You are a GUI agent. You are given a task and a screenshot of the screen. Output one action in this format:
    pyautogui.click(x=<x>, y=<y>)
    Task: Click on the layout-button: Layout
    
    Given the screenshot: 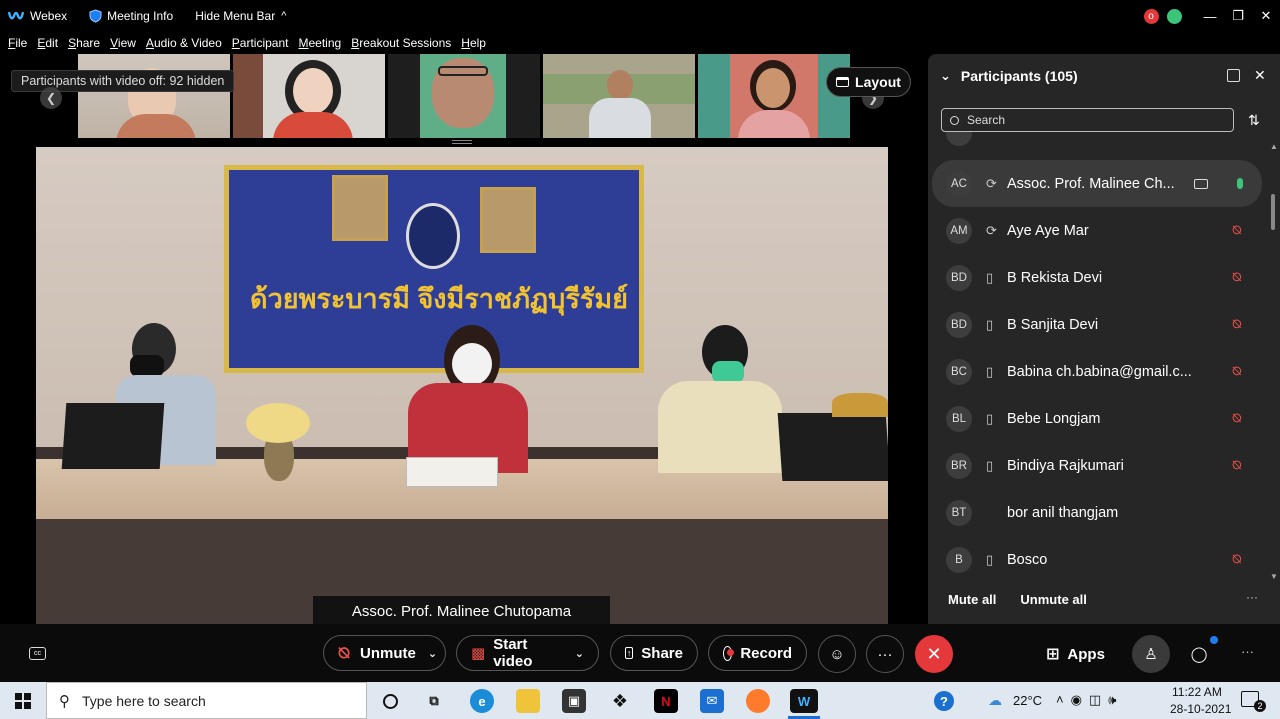 What is the action you would take?
    pyautogui.click(x=868, y=82)
    